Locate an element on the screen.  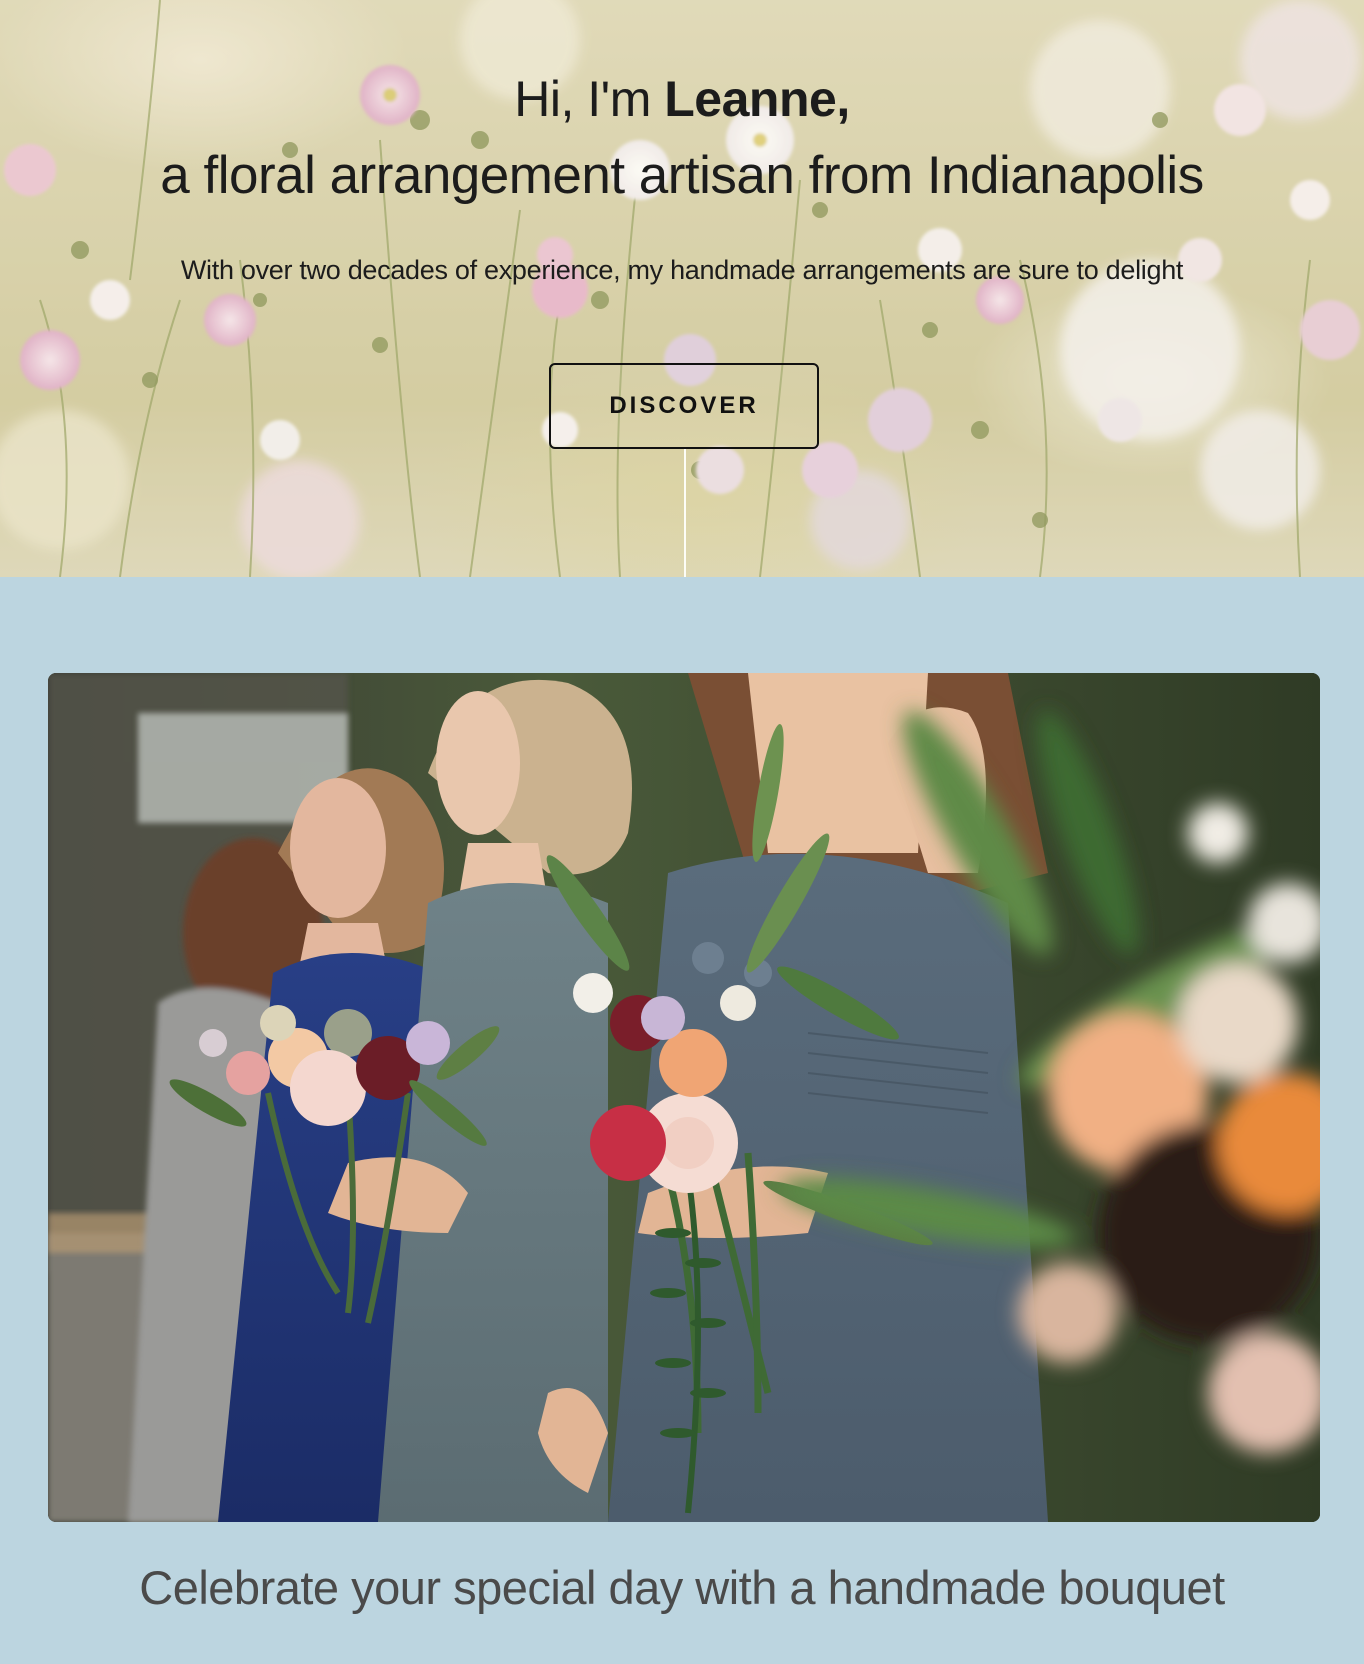
artisan-name: Leanne, is located at coordinates (757, 99).